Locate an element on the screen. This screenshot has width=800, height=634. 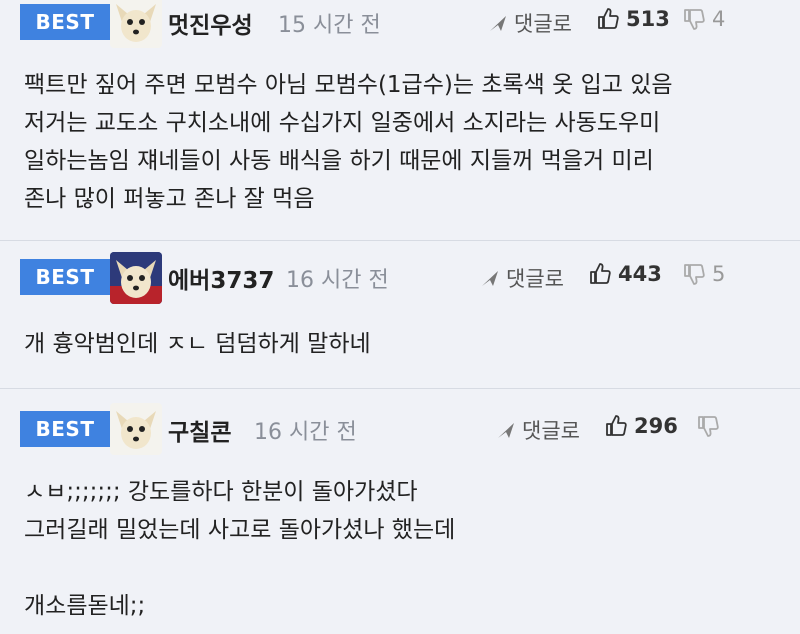
nickname: 에버3737 is located at coordinates (221, 278).